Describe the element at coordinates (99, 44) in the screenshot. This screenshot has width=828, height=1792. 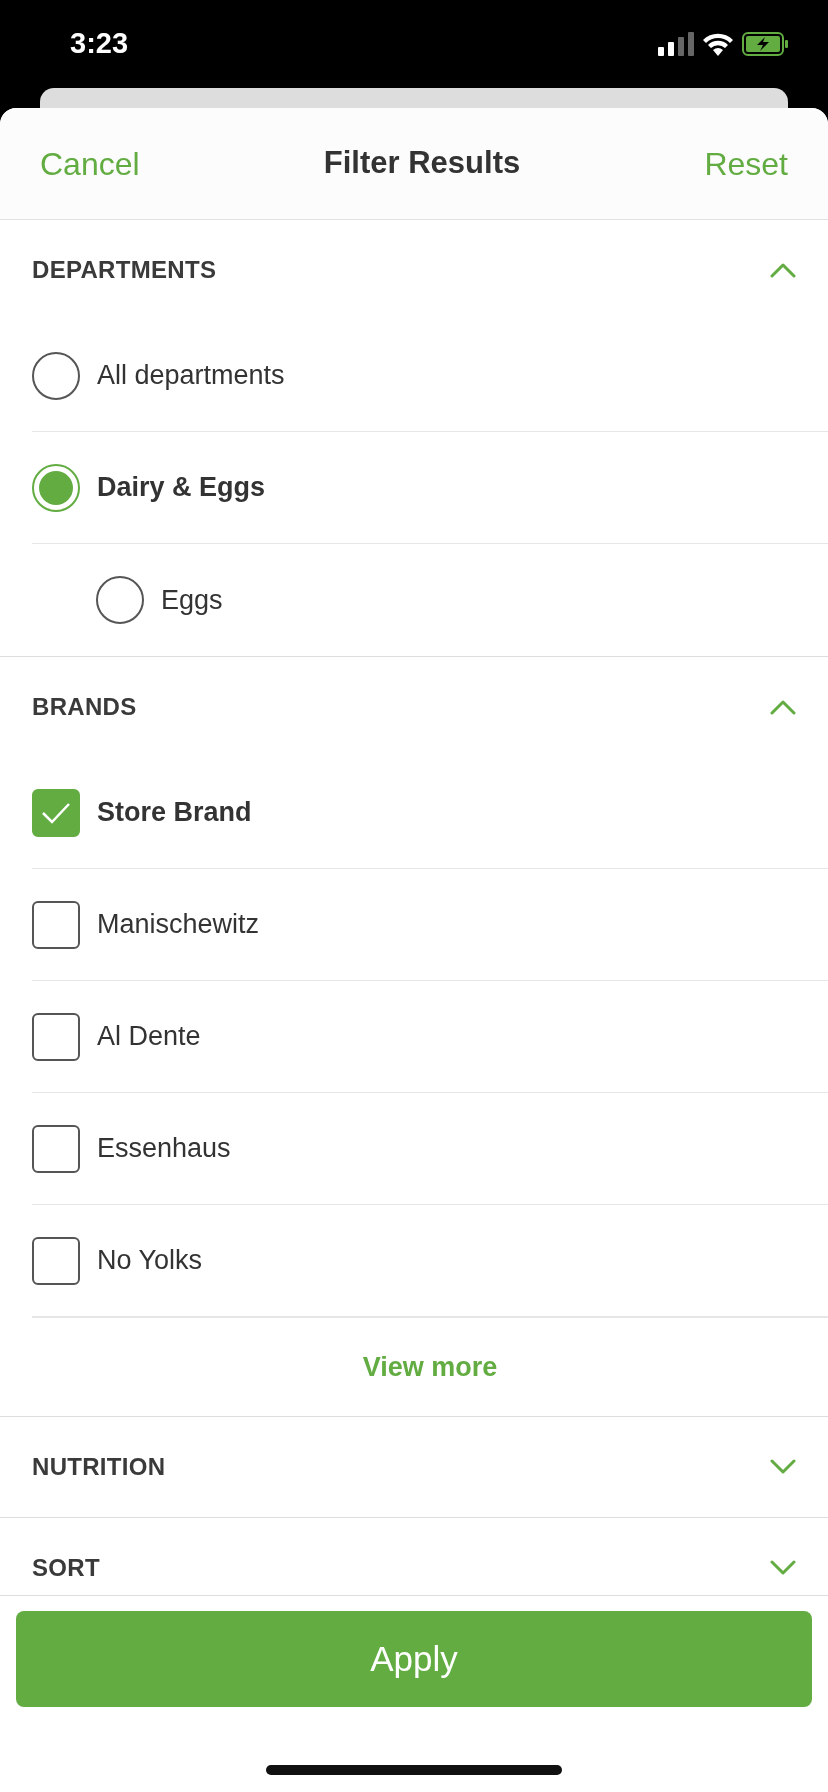
I see `clock-time: 3:23` at that location.